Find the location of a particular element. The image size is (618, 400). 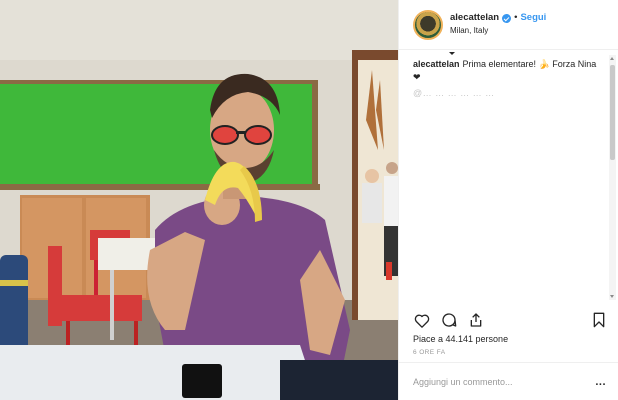

comment-icon is located at coordinates (449, 320).